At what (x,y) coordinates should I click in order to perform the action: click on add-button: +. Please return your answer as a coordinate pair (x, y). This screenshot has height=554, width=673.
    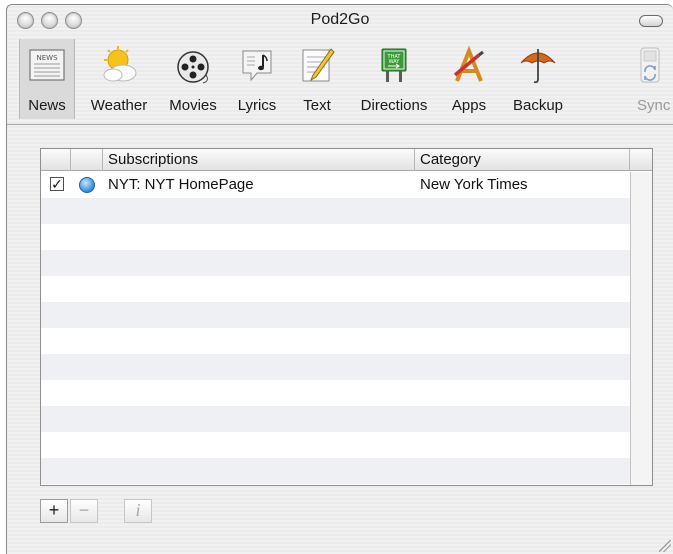
    Looking at the image, I should click on (54, 511).